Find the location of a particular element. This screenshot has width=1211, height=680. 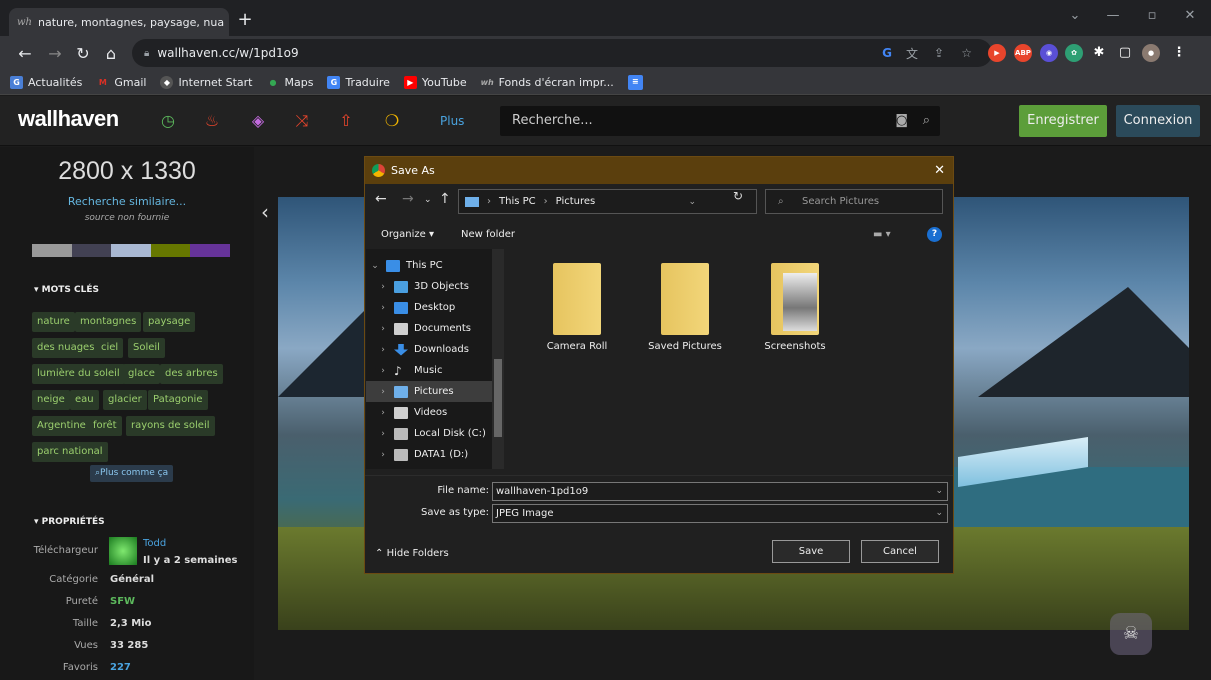

address-path: › This PC › Pictures ⌄ is located at coordinates (607, 201).